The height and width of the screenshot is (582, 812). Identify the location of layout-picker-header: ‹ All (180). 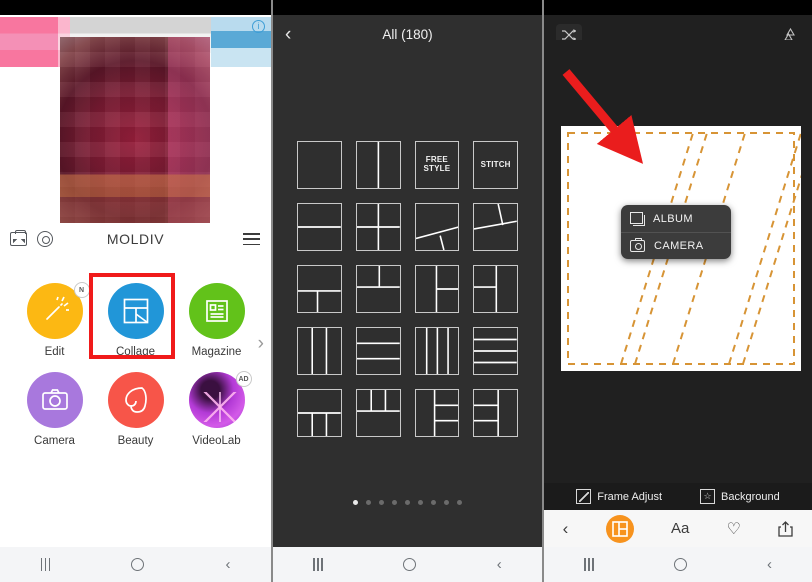
(407, 34).